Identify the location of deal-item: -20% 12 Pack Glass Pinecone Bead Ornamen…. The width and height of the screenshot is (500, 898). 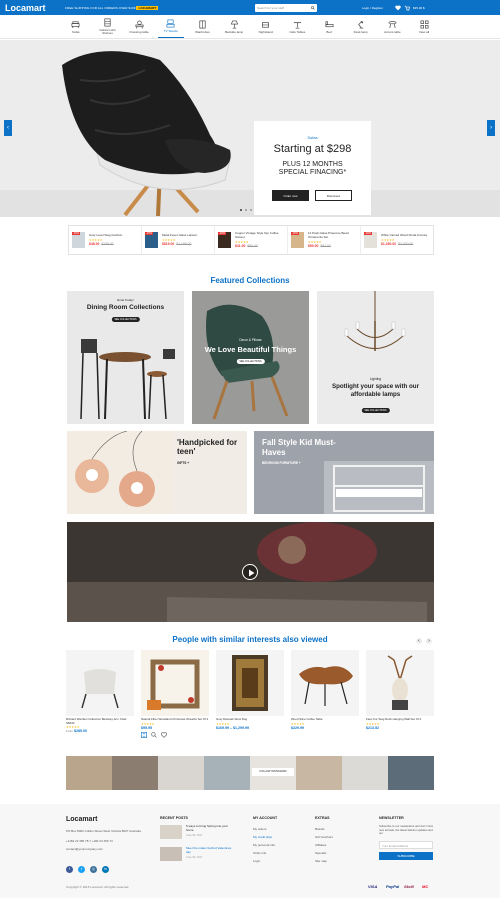
(324, 240).